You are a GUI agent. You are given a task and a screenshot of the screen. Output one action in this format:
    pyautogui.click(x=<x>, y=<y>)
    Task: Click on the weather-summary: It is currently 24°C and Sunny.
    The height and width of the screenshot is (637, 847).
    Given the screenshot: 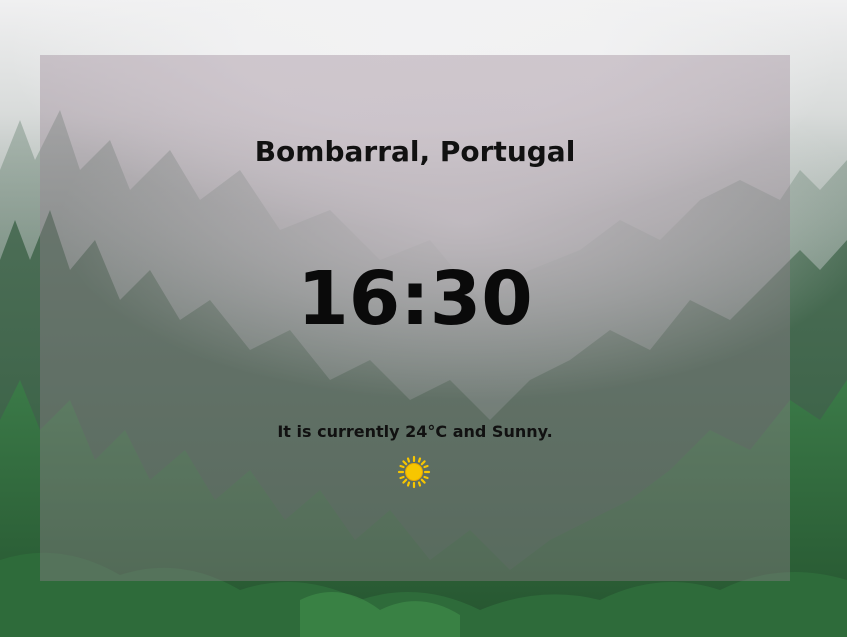 What is the action you would take?
    pyautogui.click(x=415, y=431)
    